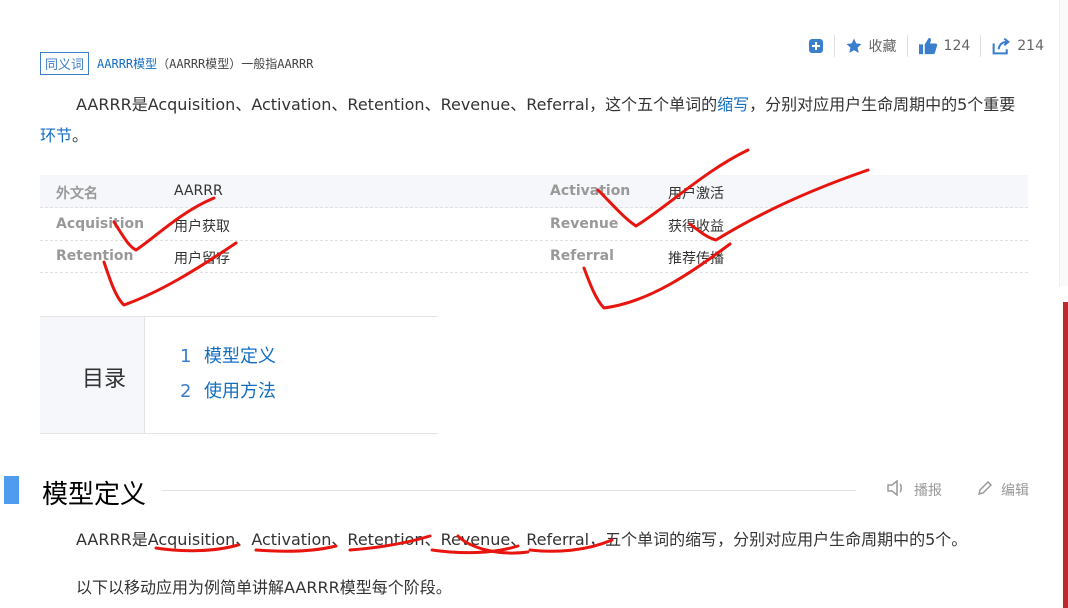 The image size is (1068, 608). Describe the element at coordinates (240, 356) in the screenshot. I see `toc-item-label: 模型定义` at that location.